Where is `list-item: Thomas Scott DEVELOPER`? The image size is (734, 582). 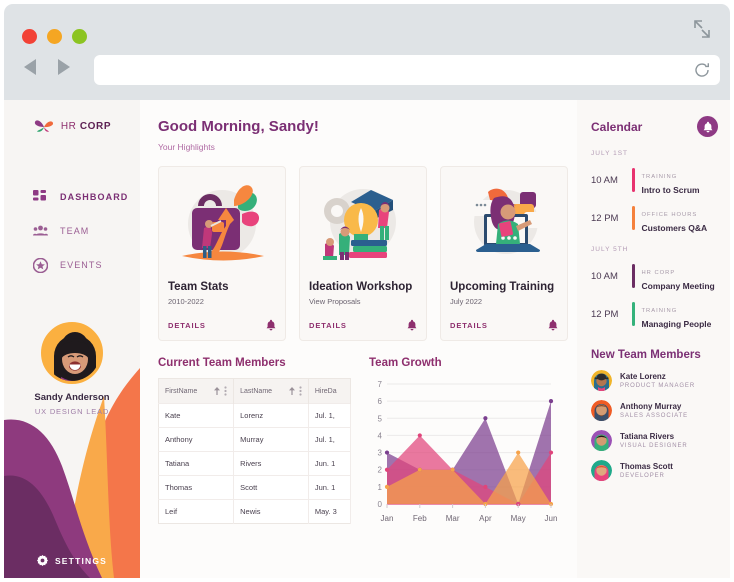
list-item: Thomas Scott DEVELOPER is located at coordinates (654, 470).